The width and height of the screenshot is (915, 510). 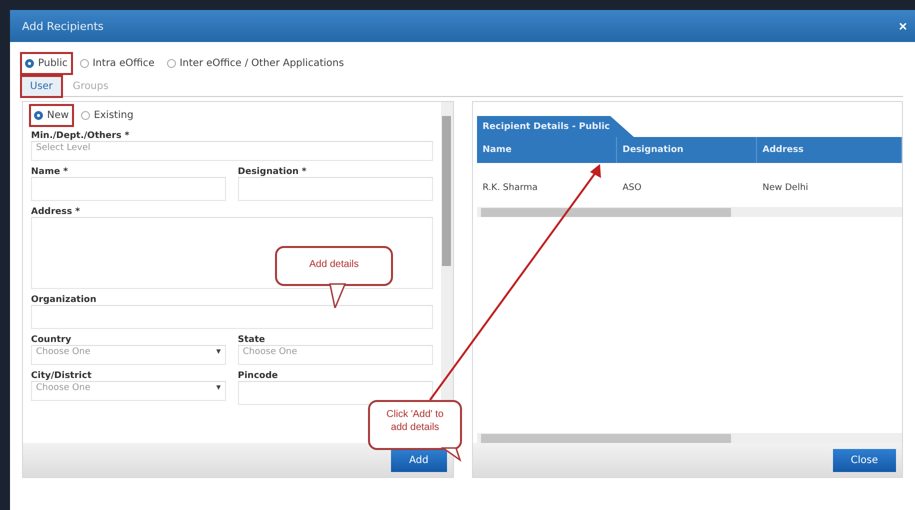 I want to click on field-label: Address *, so click(x=231, y=212).